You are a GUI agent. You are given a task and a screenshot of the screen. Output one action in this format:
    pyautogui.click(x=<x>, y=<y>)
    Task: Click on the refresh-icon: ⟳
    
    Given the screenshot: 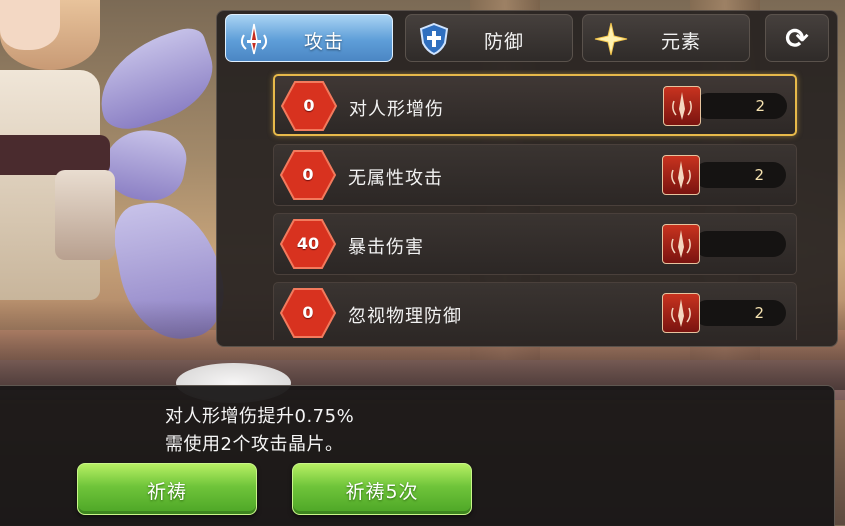 What is the action you would take?
    pyautogui.click(x=797, y=38)
    